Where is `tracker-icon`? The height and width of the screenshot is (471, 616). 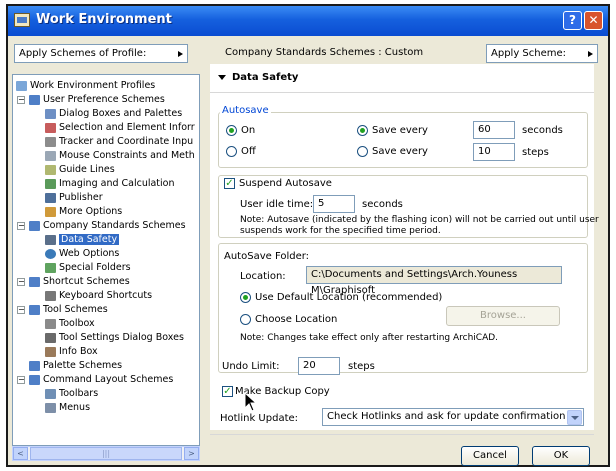
tracker-icon is located at coordinates (50, 142).